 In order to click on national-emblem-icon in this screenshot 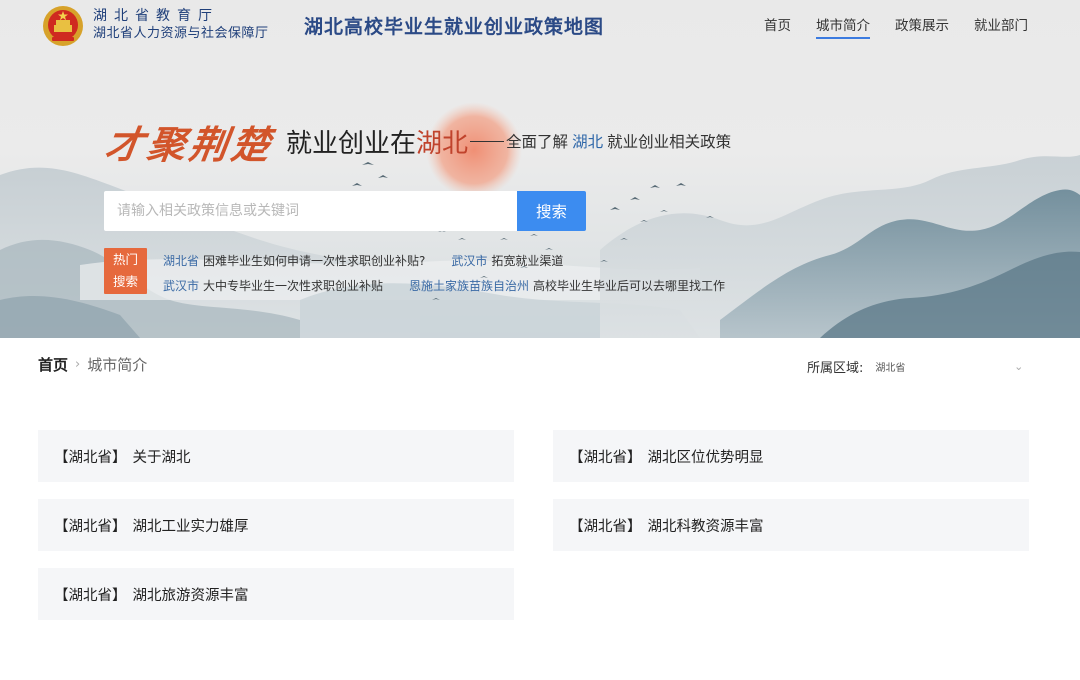, I will do `click(63, 26)`.